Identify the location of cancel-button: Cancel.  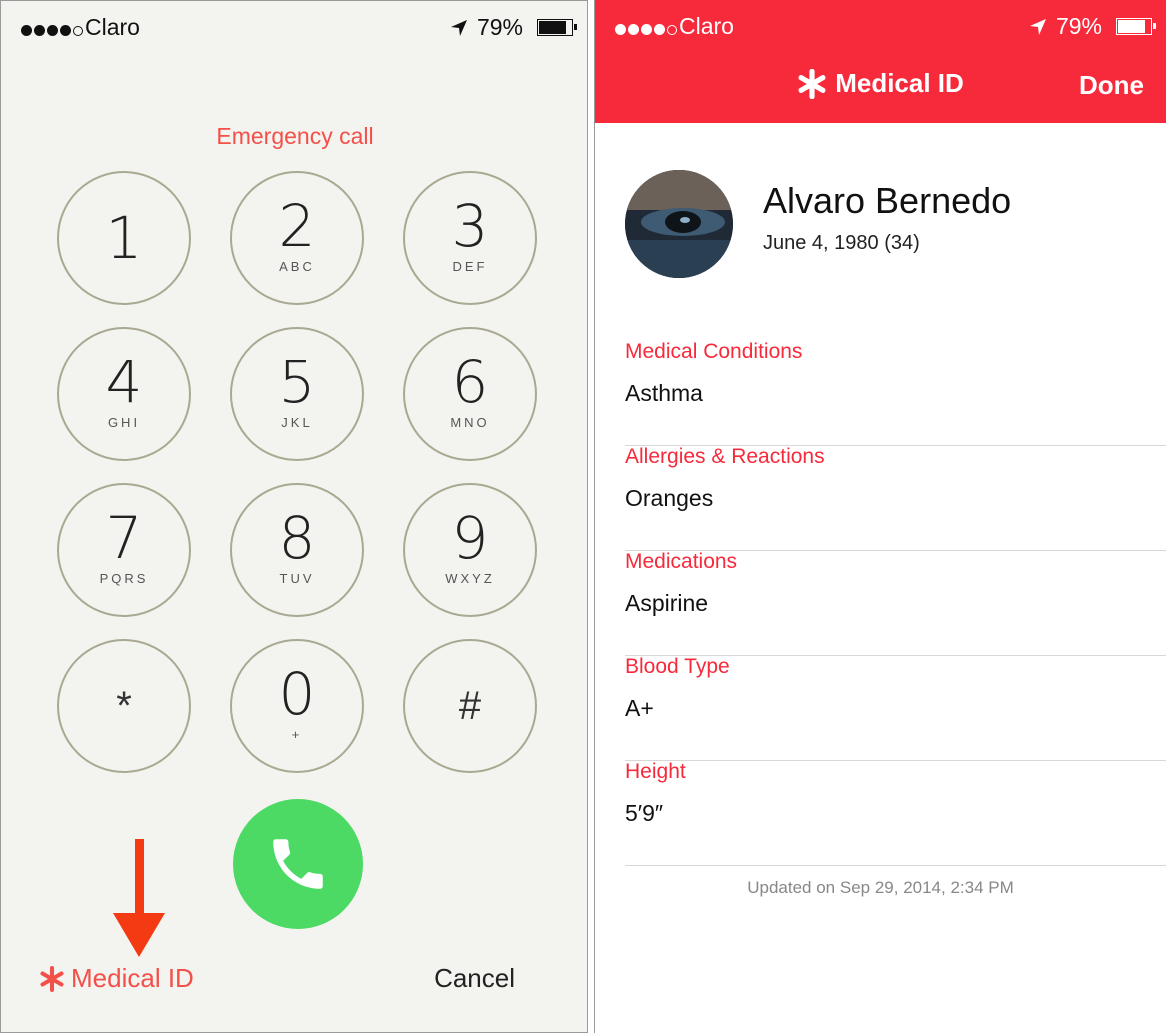
(474, 978).